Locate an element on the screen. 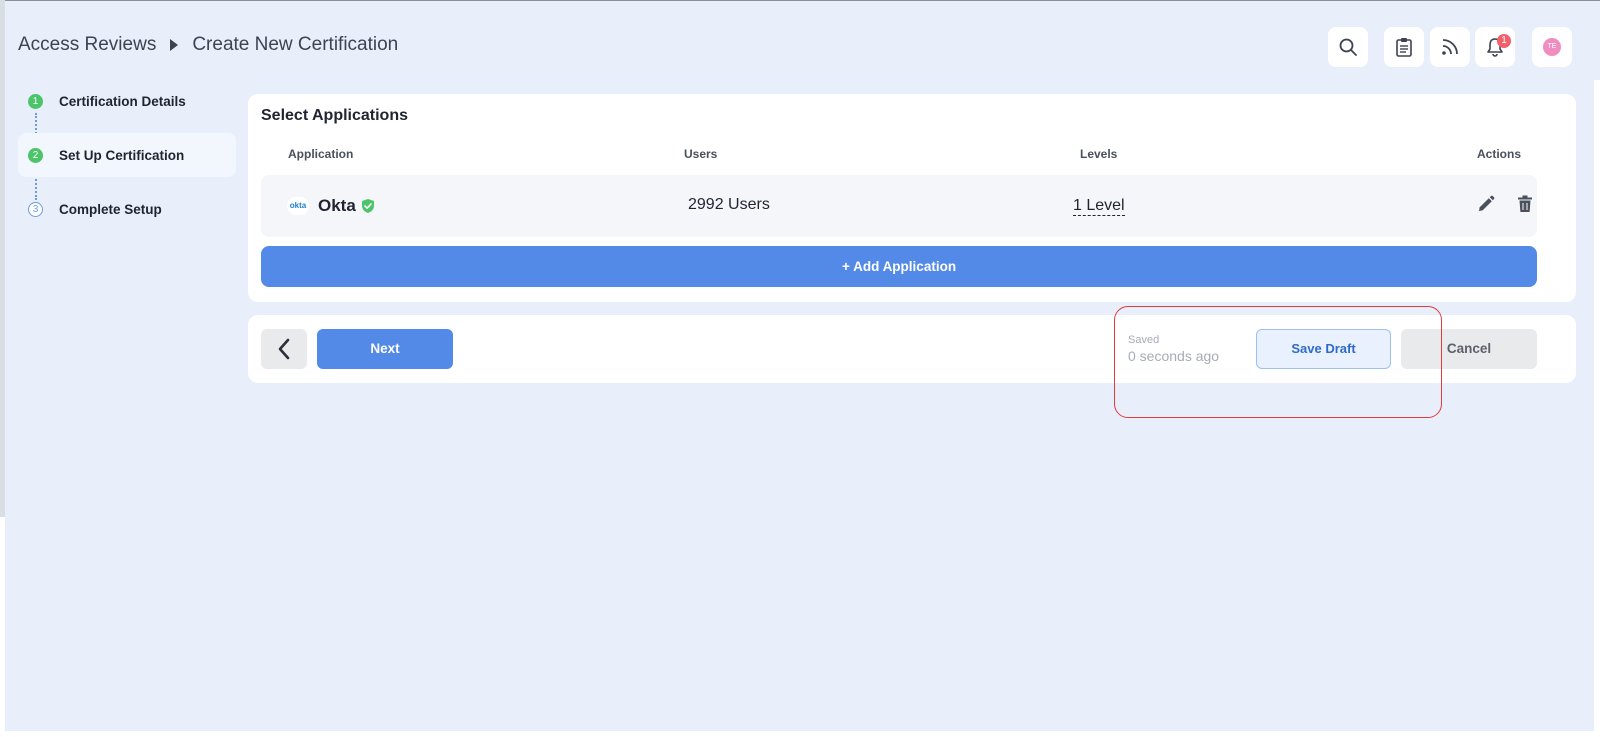 This screenshot has width=1600, height=737. application-name: Okta is located at coordinates (337, 205).